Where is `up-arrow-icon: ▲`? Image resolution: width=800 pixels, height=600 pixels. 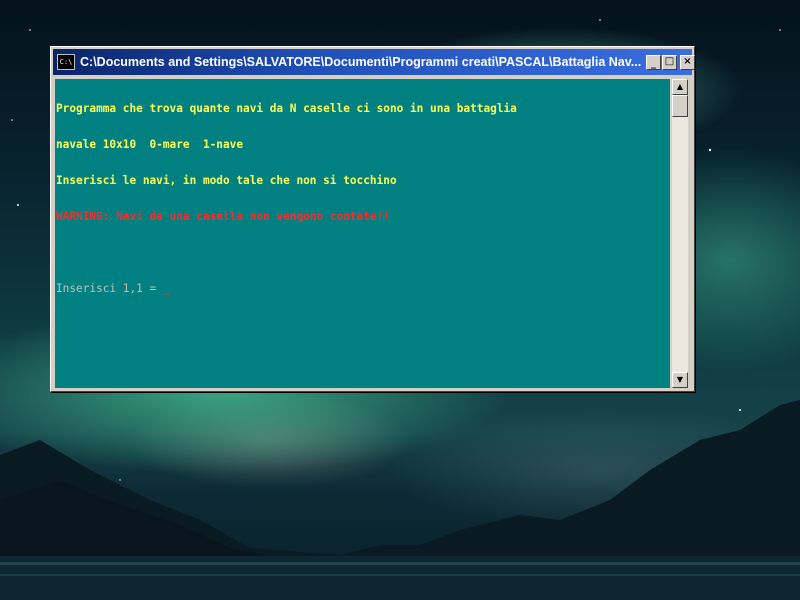 up-arrow-icon: ▲ is located at coordinates (680, 86).